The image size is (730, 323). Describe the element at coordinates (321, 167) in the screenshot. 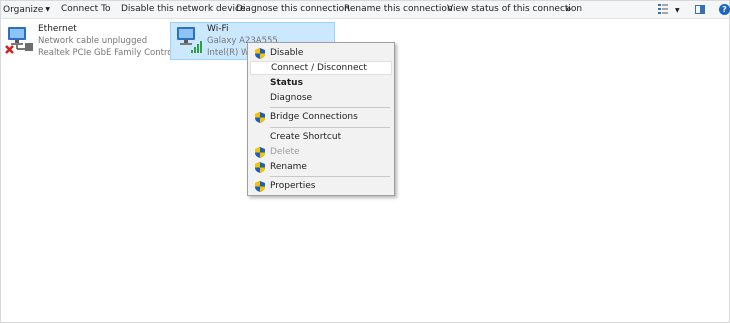

I see `menu-item-rename: Rename` at that location.